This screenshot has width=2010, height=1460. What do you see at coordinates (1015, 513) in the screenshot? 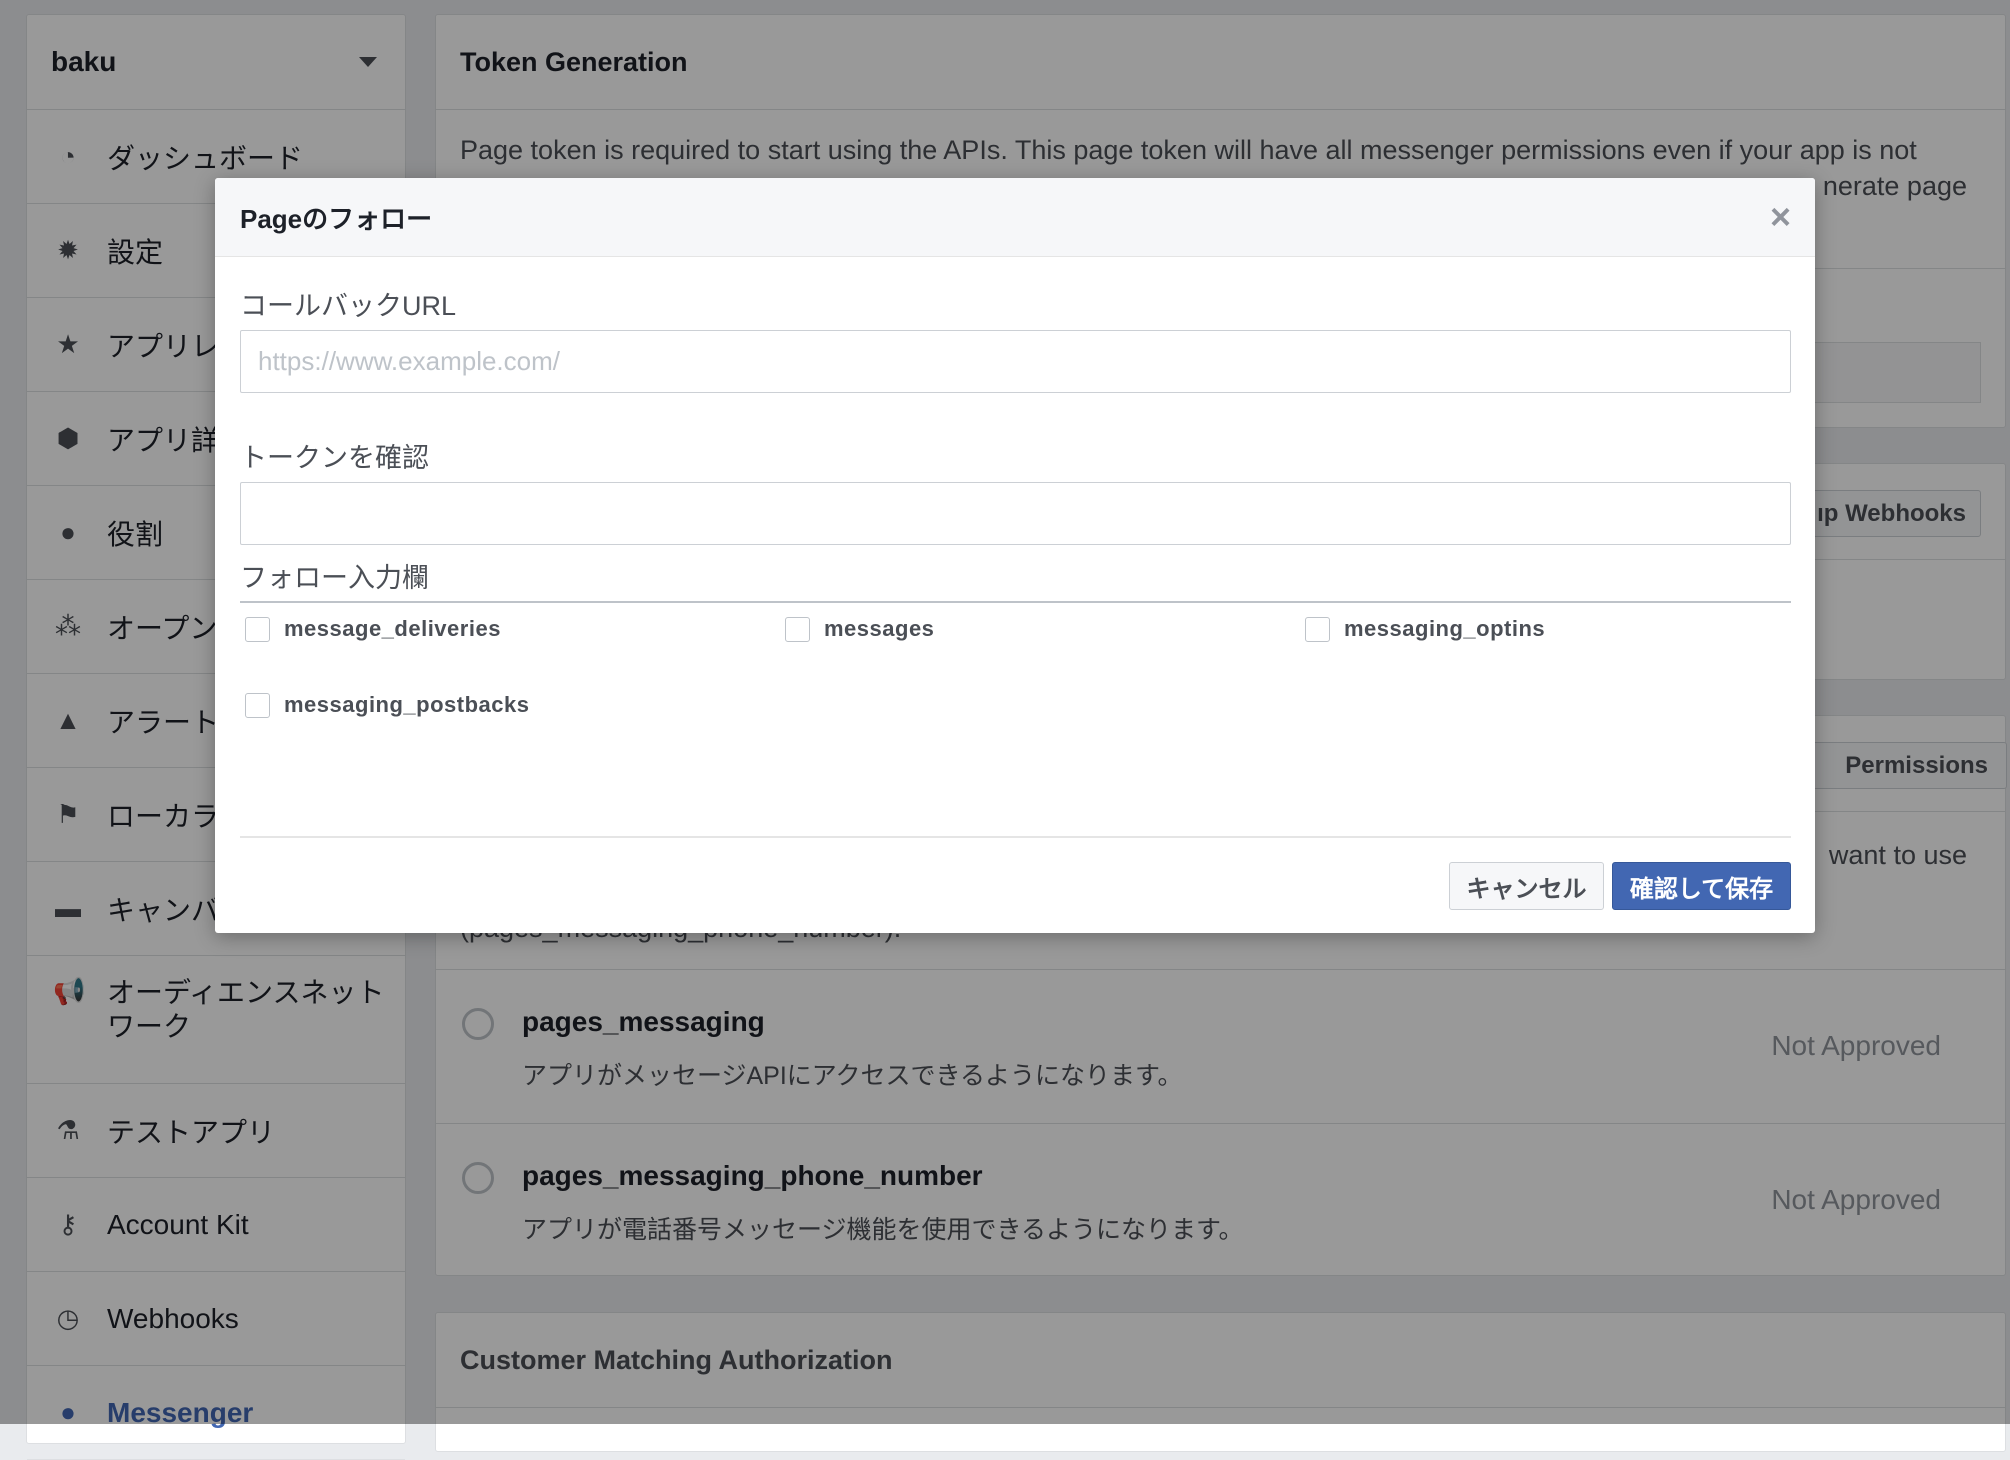
I see `verify-token-input` at bounding box center [1015, 513].